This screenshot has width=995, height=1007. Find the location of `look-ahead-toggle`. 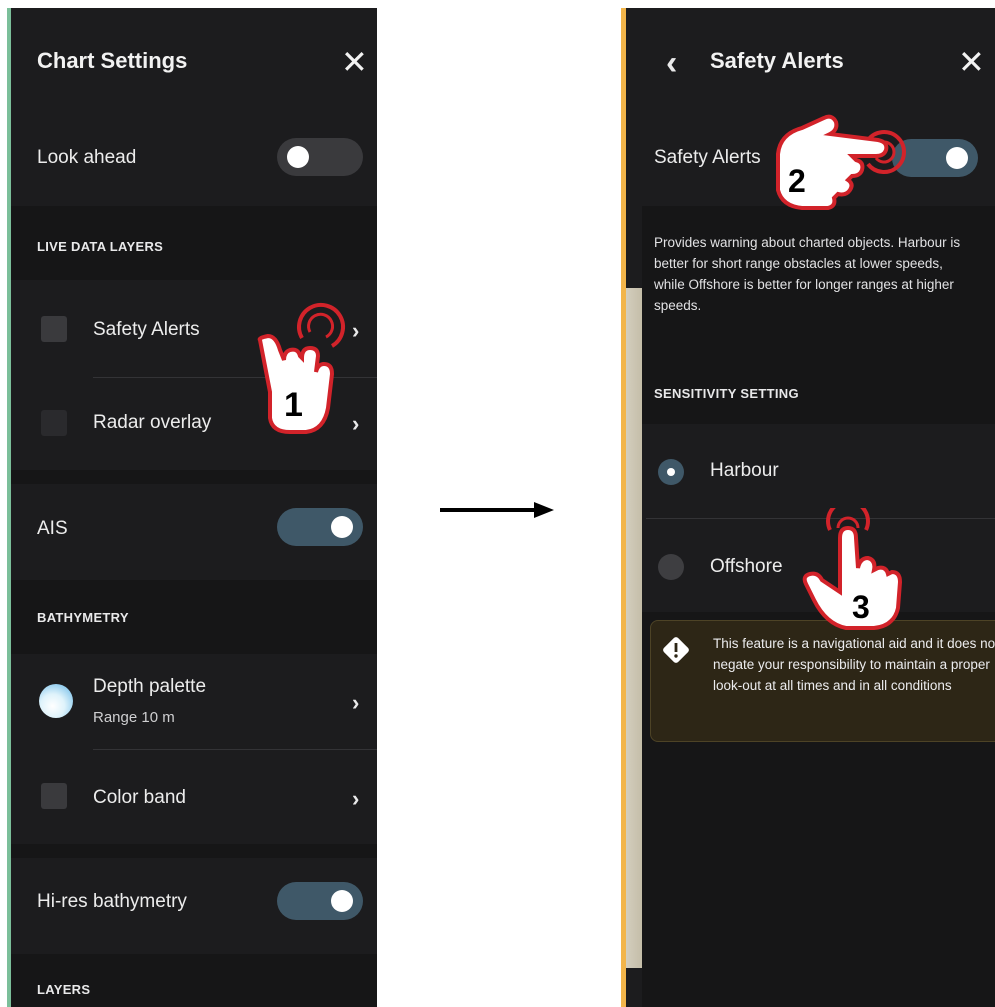

look-ahead-toggle is located at coordinates (320, 157).